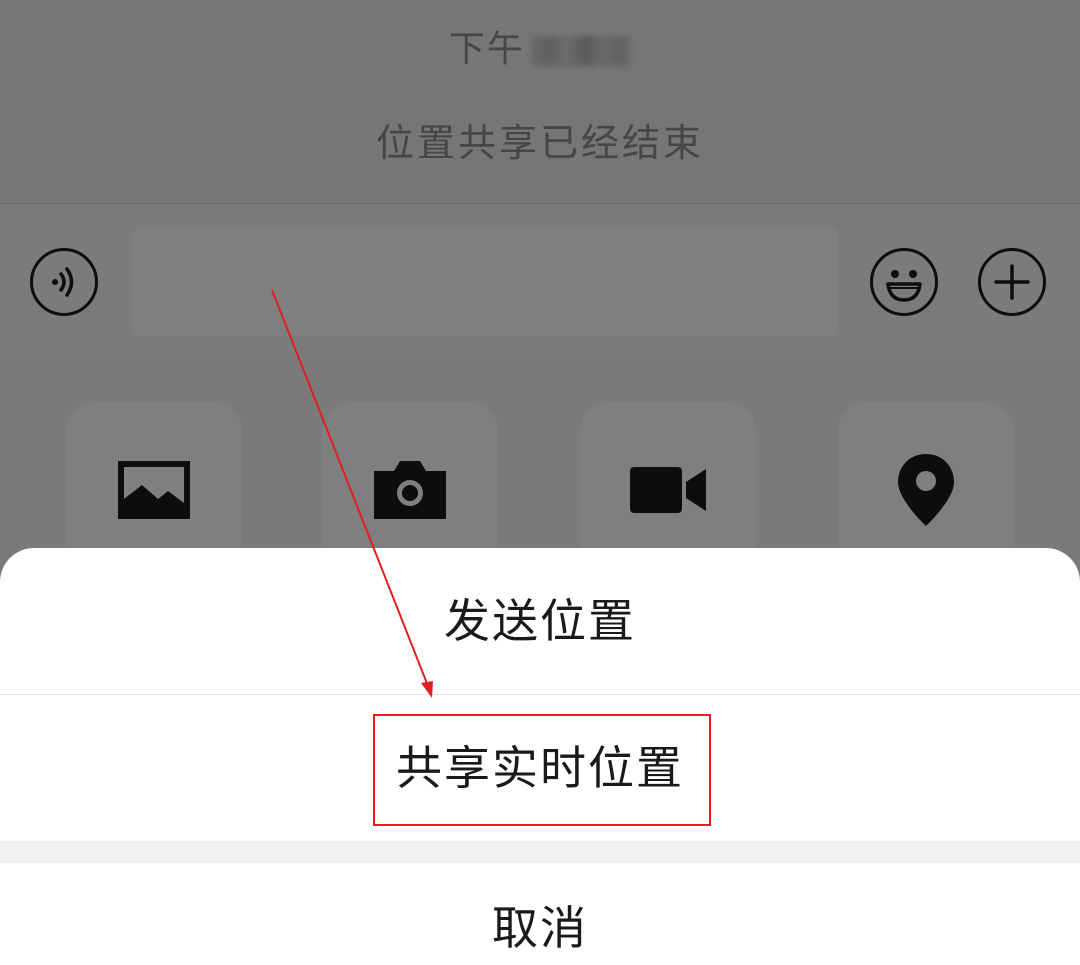 The height and width of the screenshot is (965, 1080). Describe the element at coordinates (540, 914) in the screenshot. I see `cancel-button: 取消` at that location.